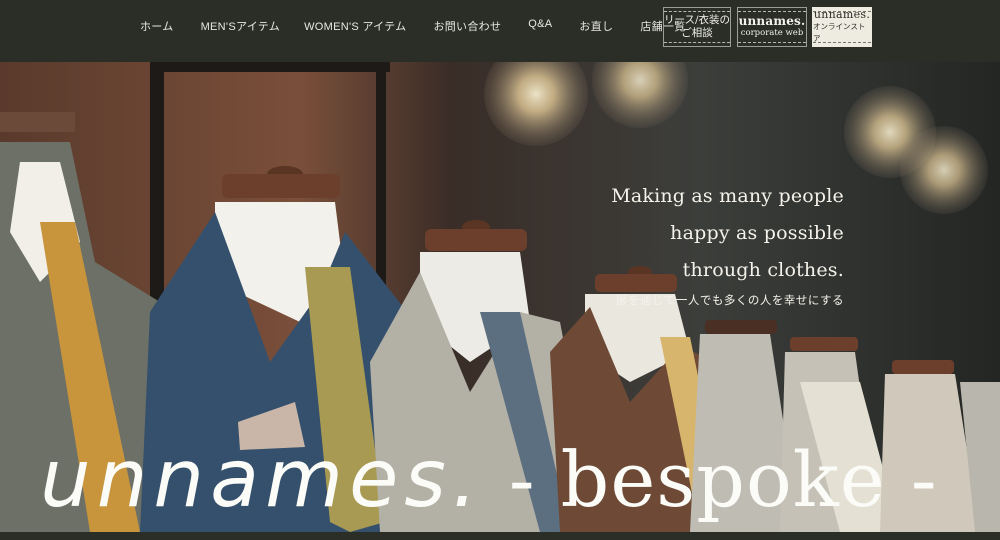  Describe the element at coordinates (729, 300) in the screenshot. I see `tagline-japanese: 服を通じて一人でも多くの人を幸せにする` at that location.